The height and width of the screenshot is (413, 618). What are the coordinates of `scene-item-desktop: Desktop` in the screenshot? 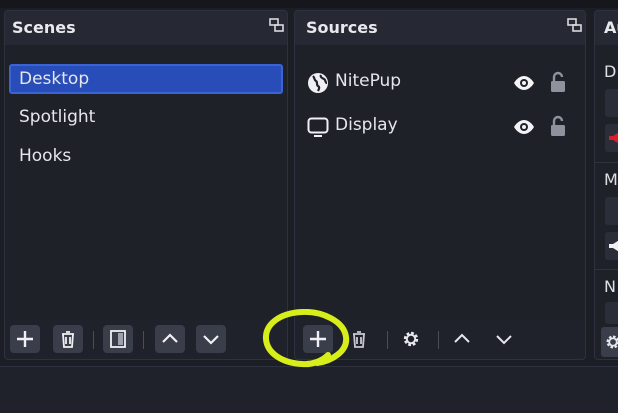 It's located at (146, 79).